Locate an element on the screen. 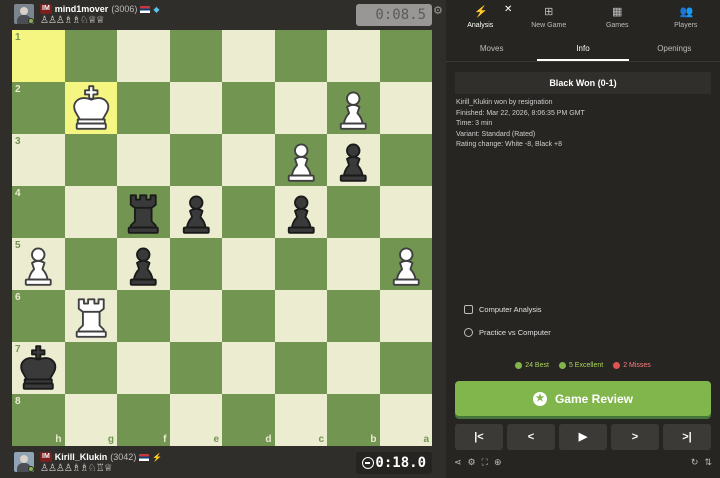  square-b1 is located at coordinates (353, 56).